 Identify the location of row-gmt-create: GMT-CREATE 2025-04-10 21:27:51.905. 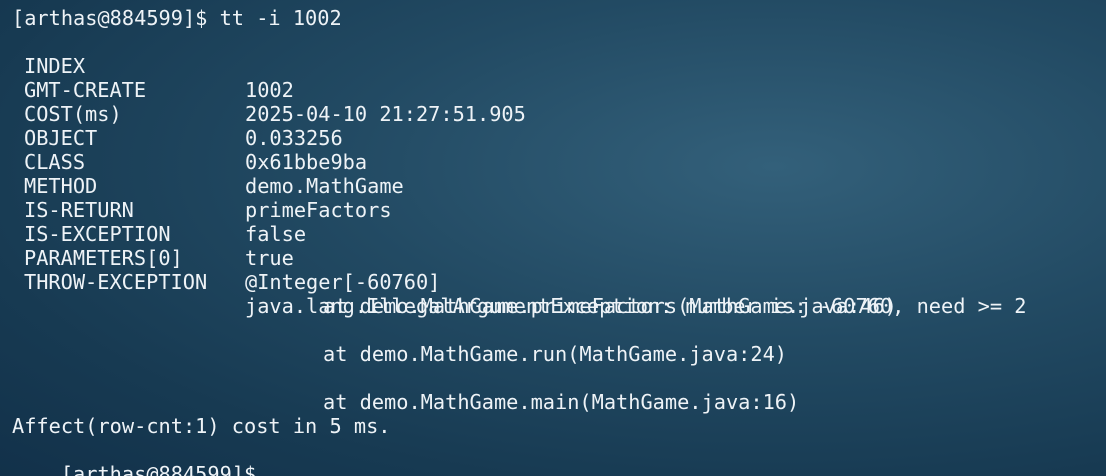
(557, 90).